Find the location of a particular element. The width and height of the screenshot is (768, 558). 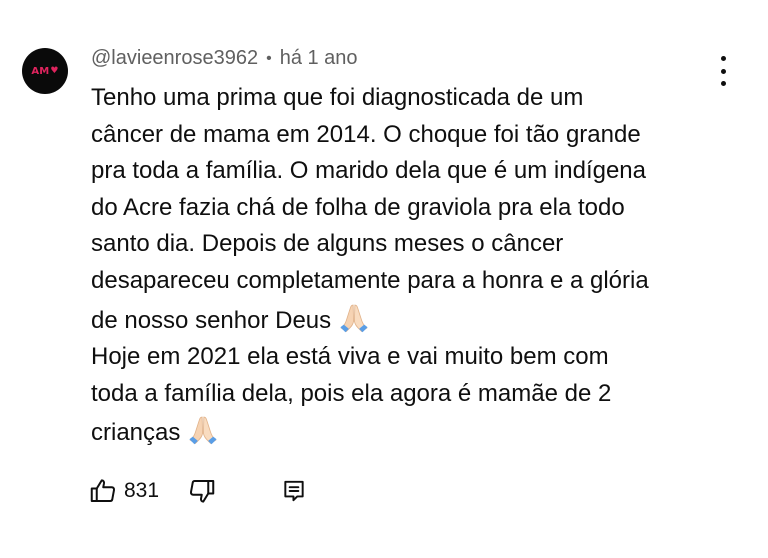

timestamp: há 1 ano is located at coordinates (319, 58).